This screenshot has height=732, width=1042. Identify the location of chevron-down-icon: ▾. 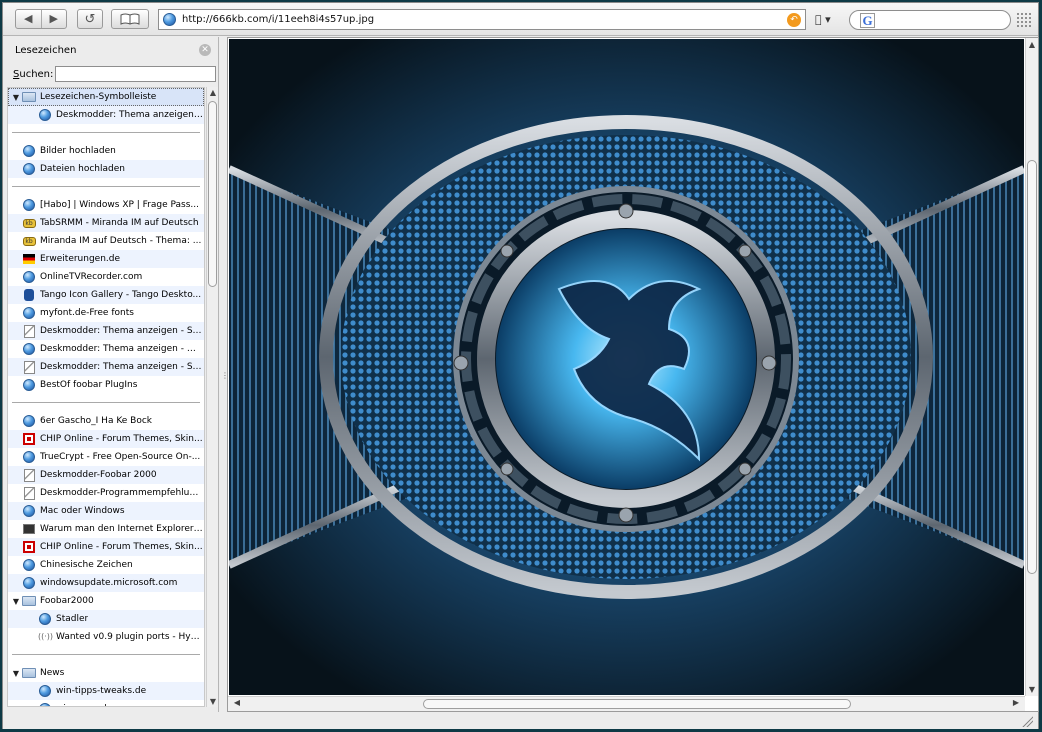
(828, 19).